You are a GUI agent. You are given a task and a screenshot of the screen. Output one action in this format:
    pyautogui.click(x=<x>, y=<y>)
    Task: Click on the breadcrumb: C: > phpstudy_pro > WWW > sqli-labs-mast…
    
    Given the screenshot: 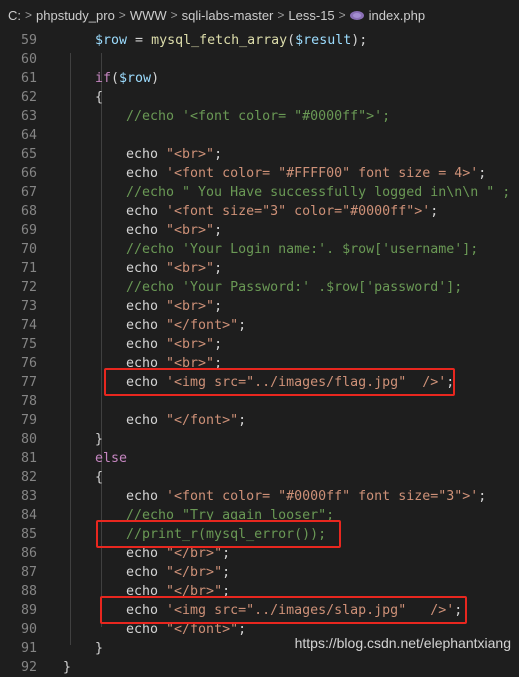 What is the action you would take?
    pyautogui.click(x=259, y=15)
    